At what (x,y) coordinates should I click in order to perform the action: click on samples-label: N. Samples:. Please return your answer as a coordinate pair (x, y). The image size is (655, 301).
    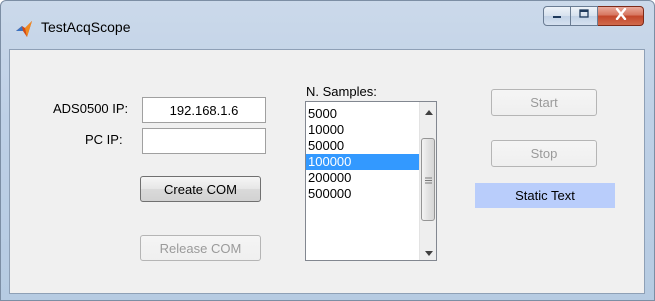
    Looking at the image, I should click on (341, 91).